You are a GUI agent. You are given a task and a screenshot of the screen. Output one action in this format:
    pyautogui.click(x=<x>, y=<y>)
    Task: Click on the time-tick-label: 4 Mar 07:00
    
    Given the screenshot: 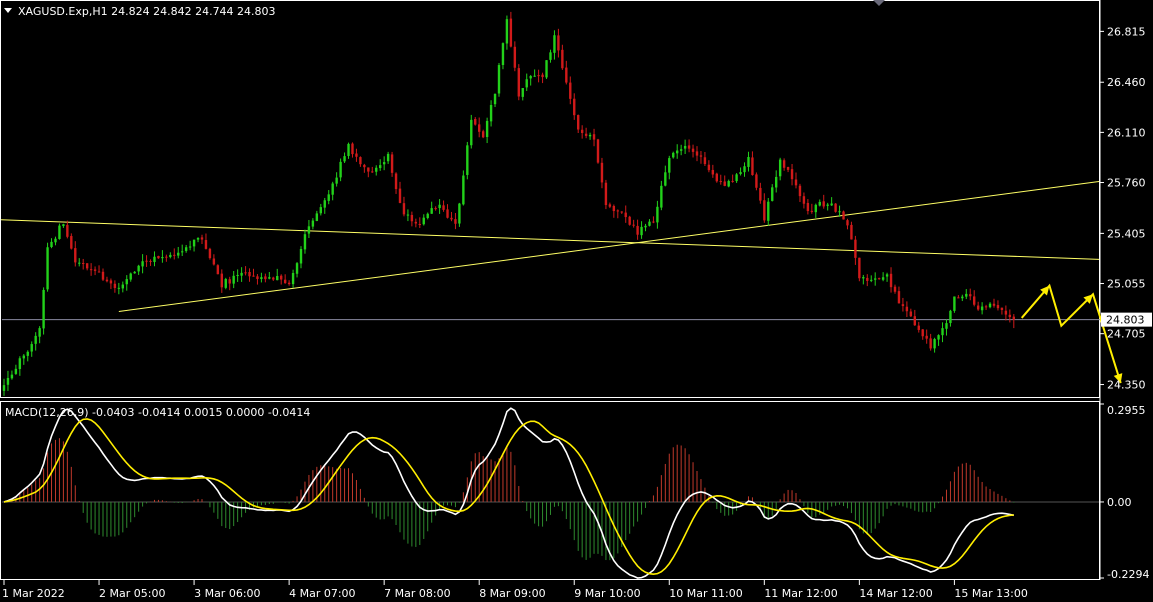 What is the action you would take?
    pyautogui.click(x=322, y=593)
    